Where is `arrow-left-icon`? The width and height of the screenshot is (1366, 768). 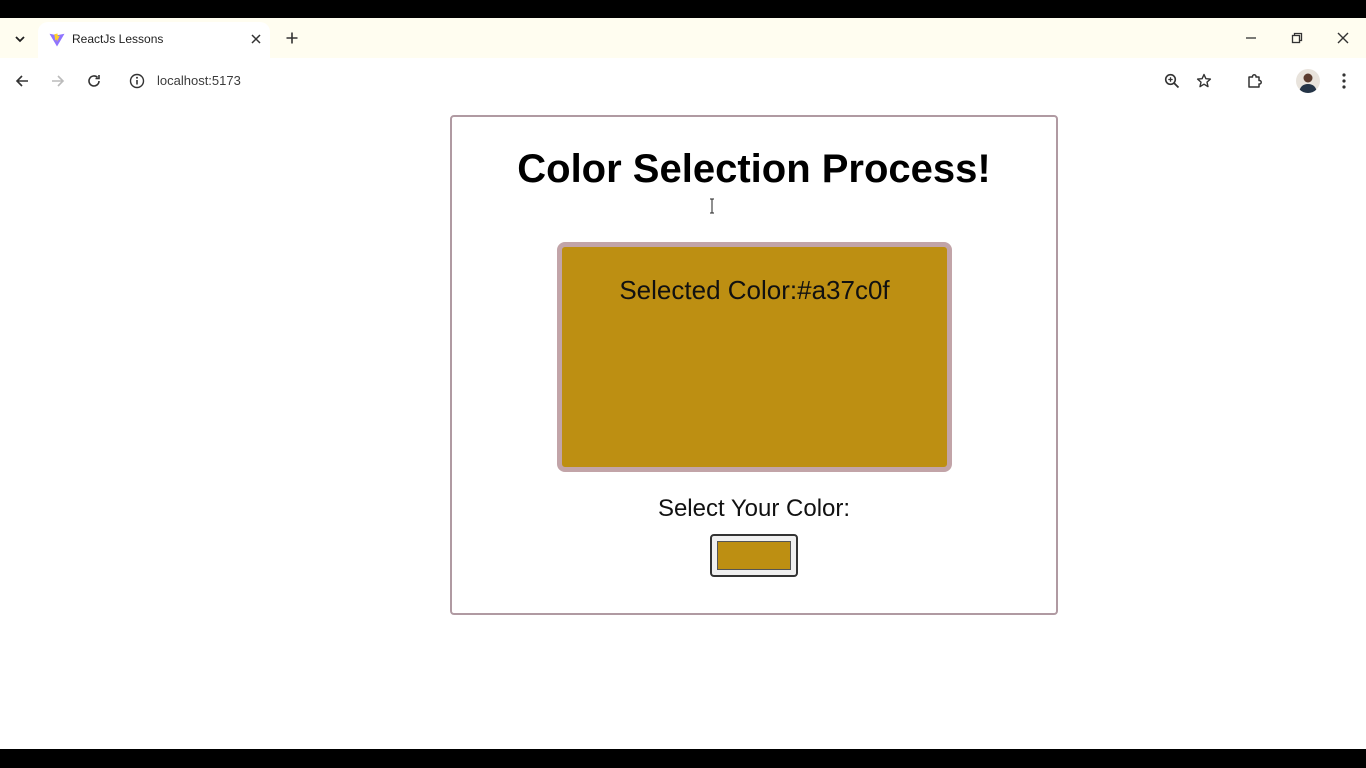 arrow-left-icon is located at coordinates (21, 81).